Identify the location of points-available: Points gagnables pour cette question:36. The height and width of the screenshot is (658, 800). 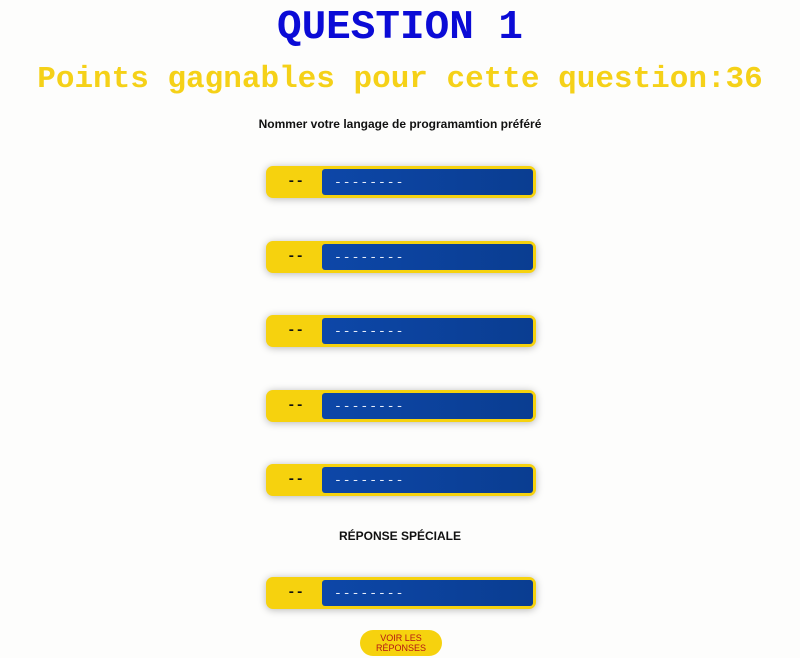
(400, 79).